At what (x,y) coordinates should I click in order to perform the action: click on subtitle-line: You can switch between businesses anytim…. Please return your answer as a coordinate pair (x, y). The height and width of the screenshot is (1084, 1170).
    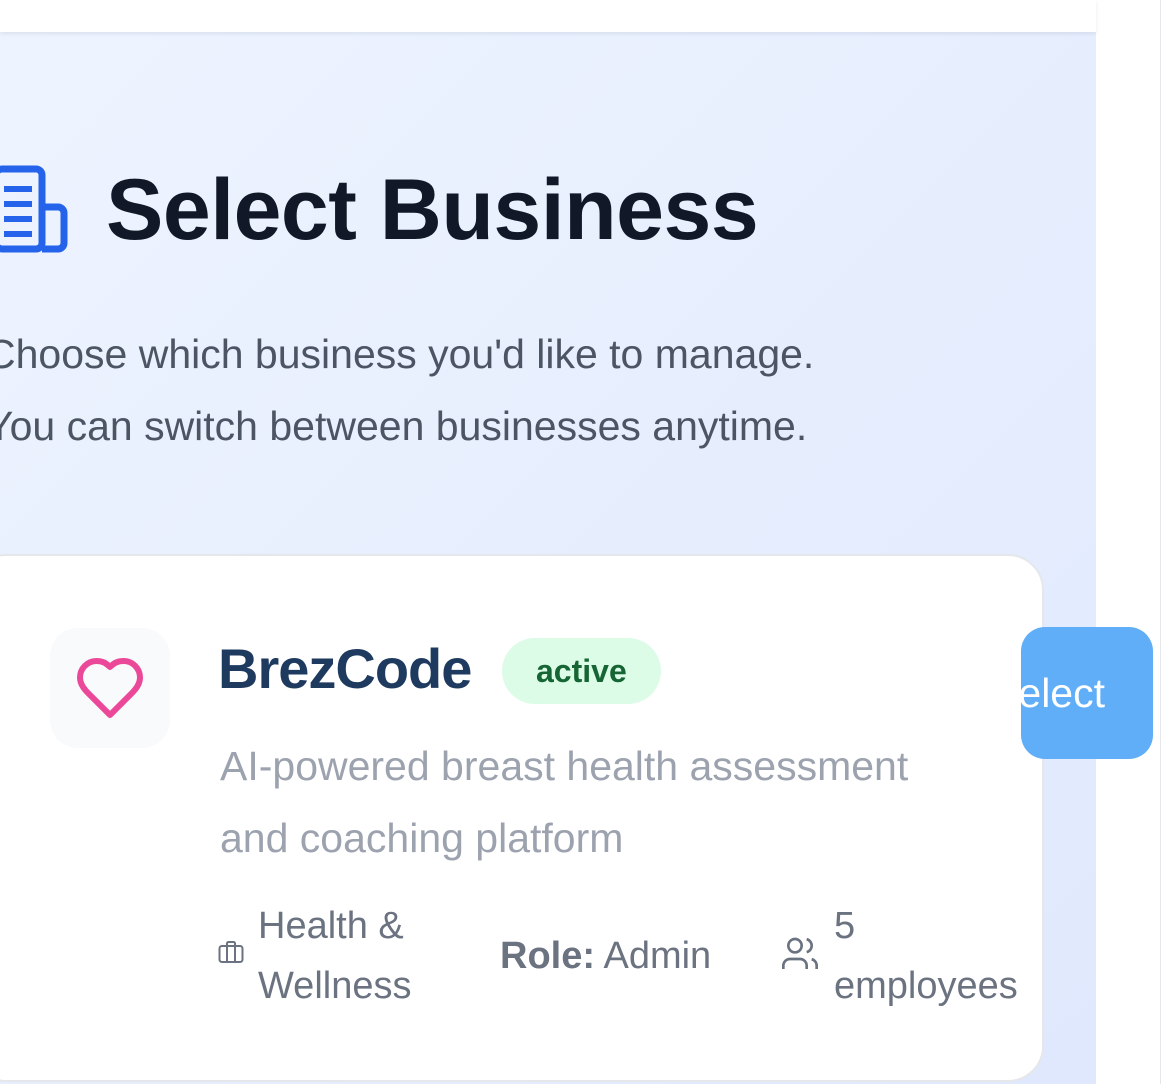
    Looking at the image, I should click on (404, 426).